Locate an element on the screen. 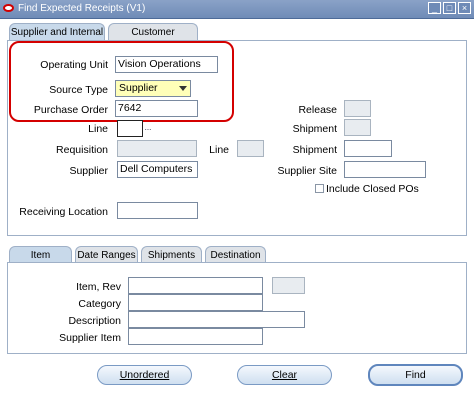 The image size is (474, 395). supplier-field: Dell Computers is located at coordinates (157, 169).